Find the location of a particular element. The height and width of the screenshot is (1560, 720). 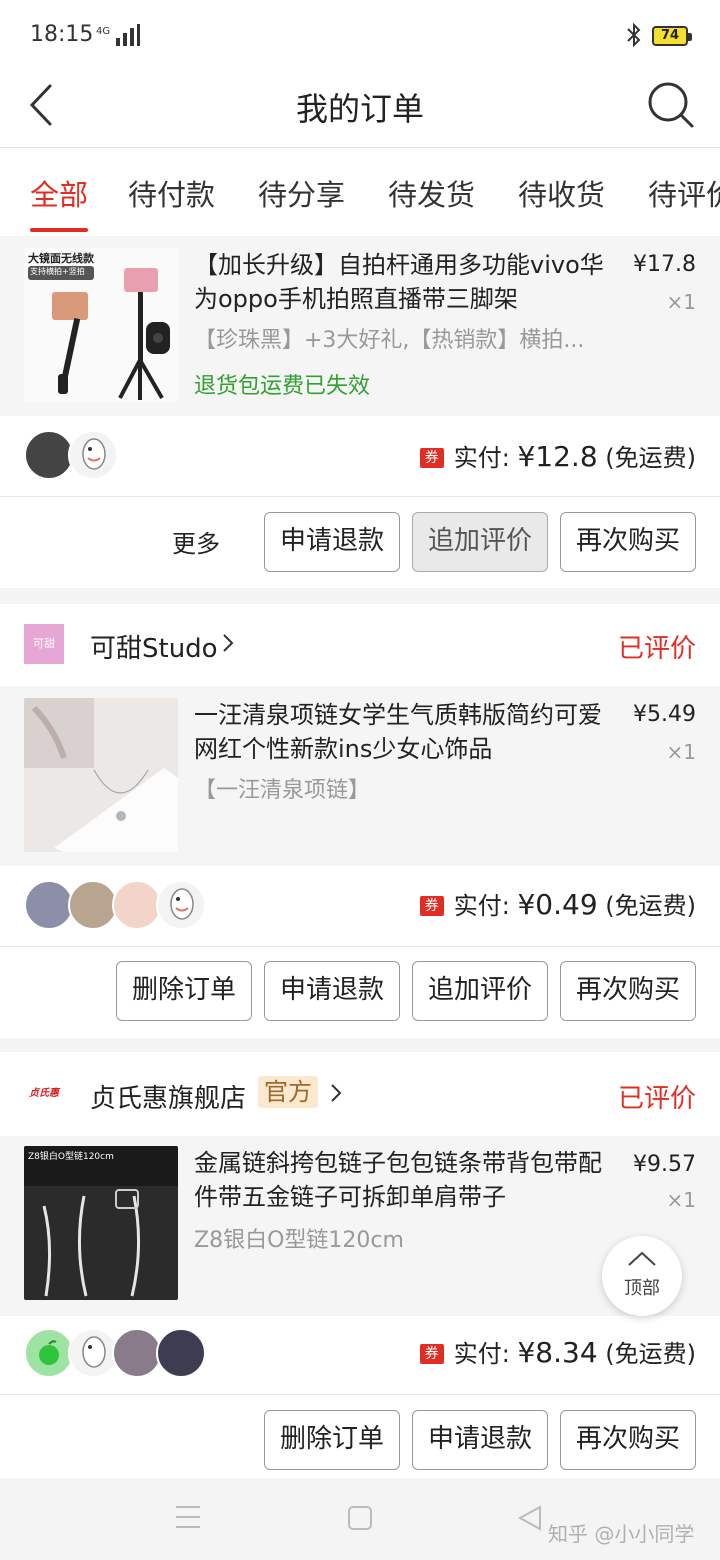

paid-amount: ¥12.8 is located at coordinates (557, 456).